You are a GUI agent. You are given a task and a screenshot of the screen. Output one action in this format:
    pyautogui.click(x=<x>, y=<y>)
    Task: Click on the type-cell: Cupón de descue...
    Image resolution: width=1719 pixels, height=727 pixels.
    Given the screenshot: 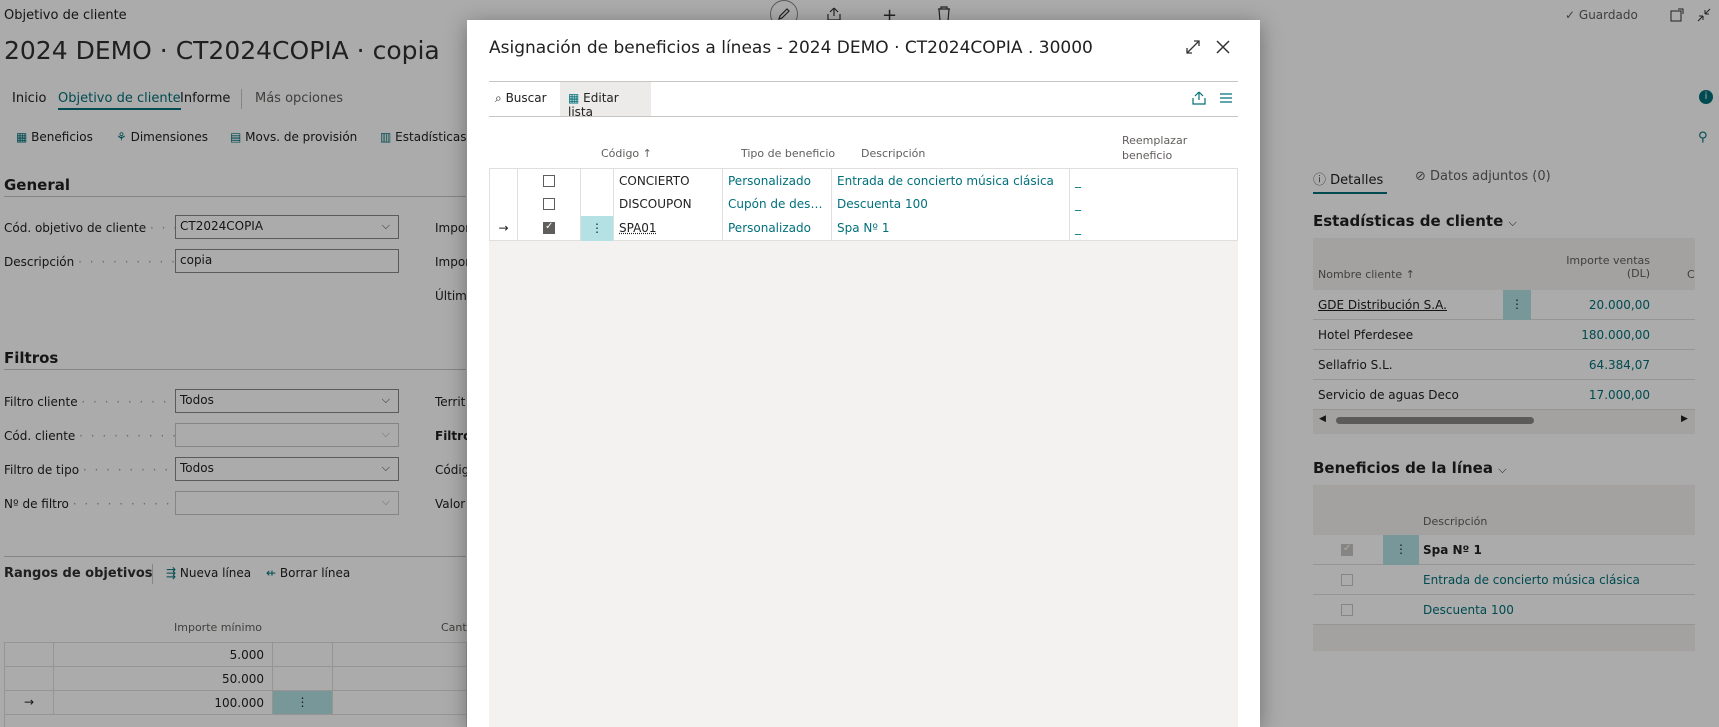 What is the action you would take?
    pyautogui.click(x=777, y=204)
    